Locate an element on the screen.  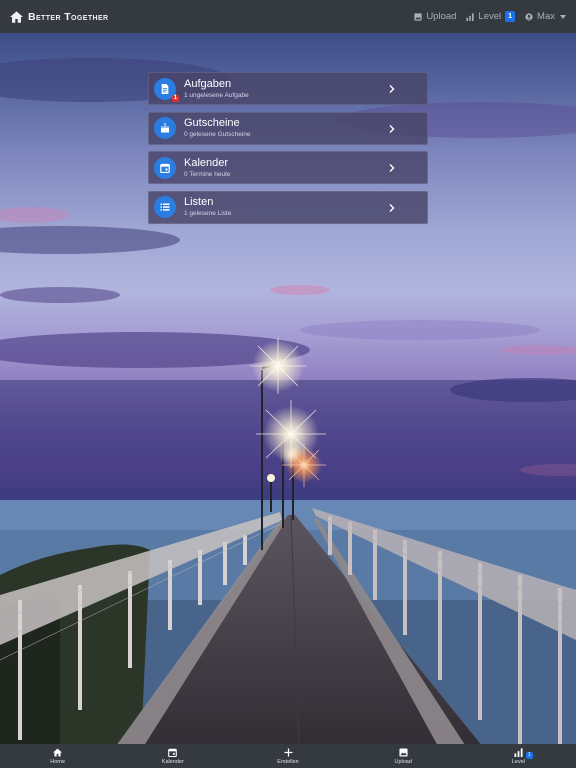
nav-upload: Upload is located at coordinates (435, 16).